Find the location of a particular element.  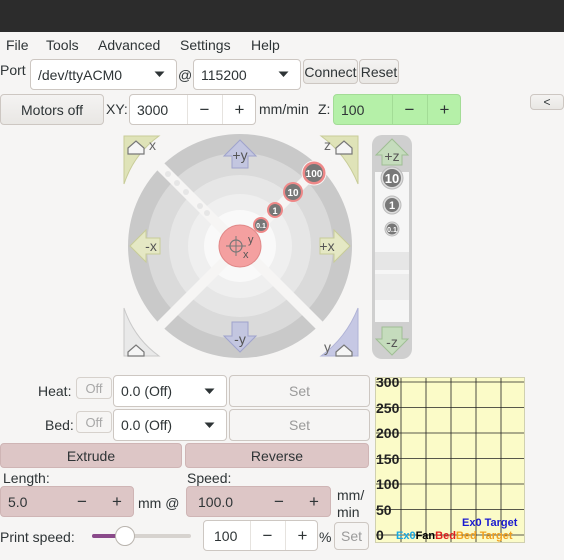

z-step-10-label: 10 is located at coordinates (392, 178).